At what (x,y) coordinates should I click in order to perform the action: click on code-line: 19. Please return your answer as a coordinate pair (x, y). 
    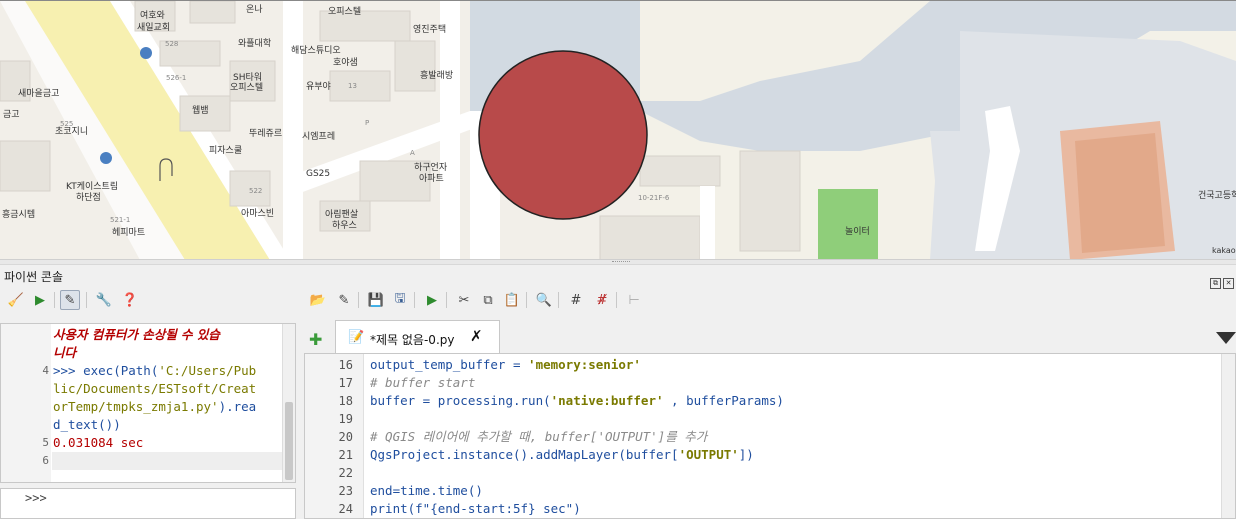
    Looking at the image, I should click on (755, 419).